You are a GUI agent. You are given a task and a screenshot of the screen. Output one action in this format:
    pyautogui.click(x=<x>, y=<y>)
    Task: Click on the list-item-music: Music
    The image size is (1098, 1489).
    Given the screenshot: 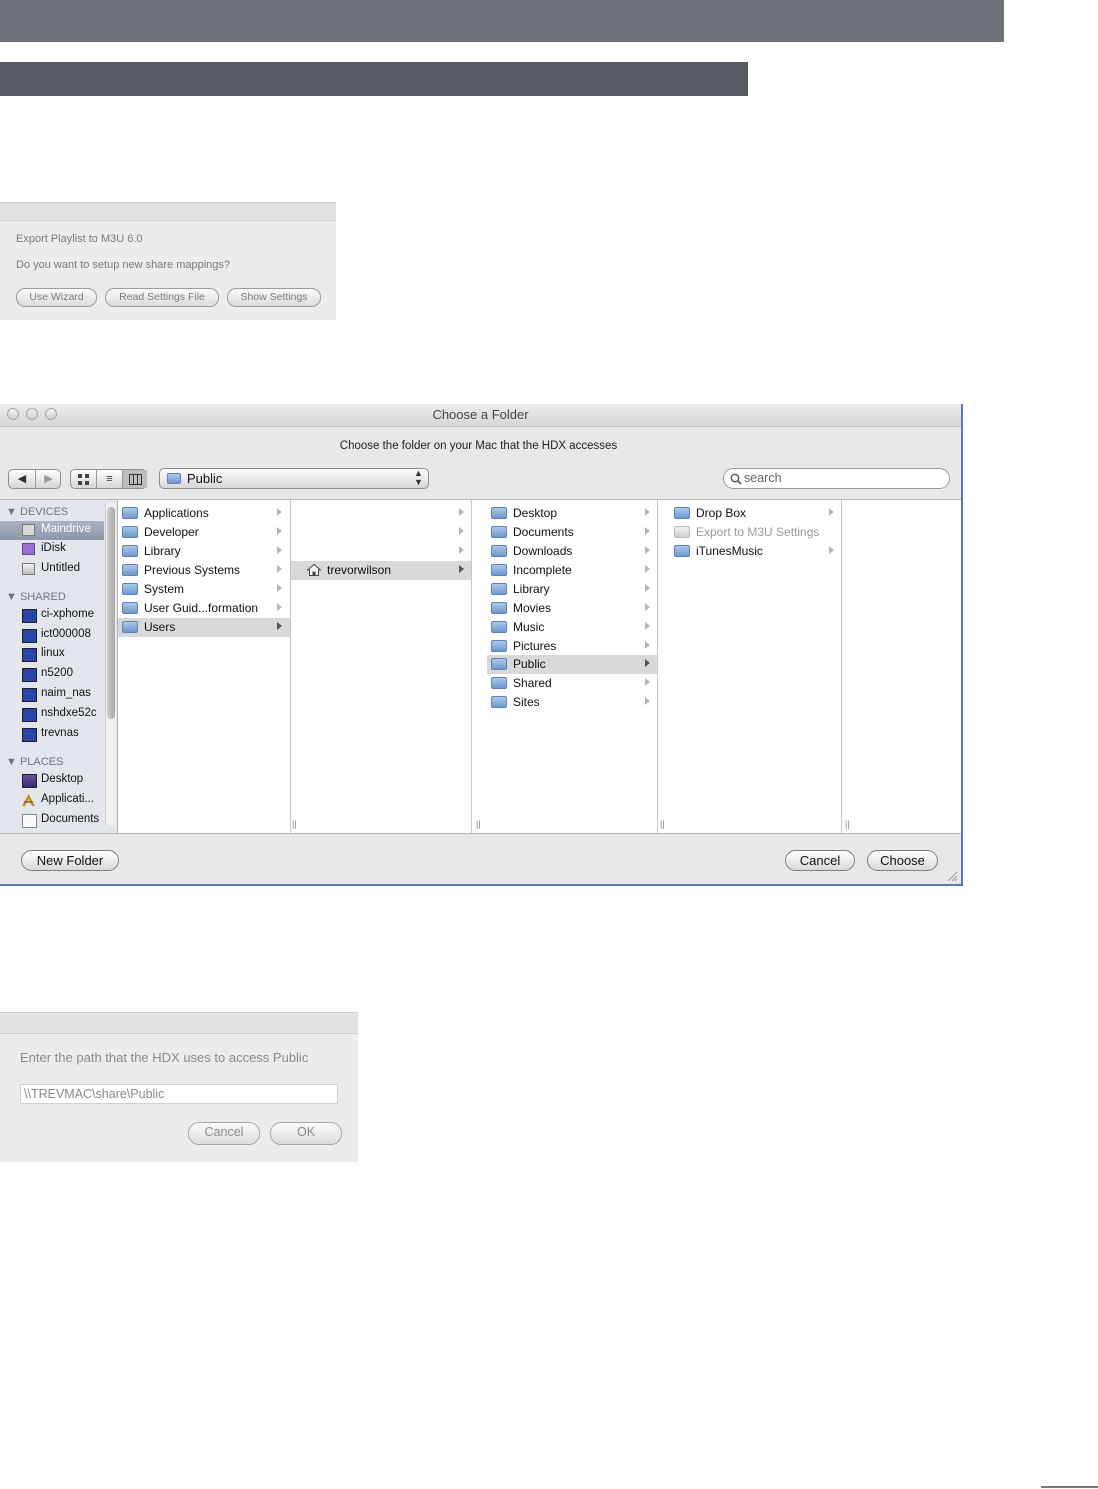 What is the action you would take?
    pyautogui.click(x=572, y=627)
    